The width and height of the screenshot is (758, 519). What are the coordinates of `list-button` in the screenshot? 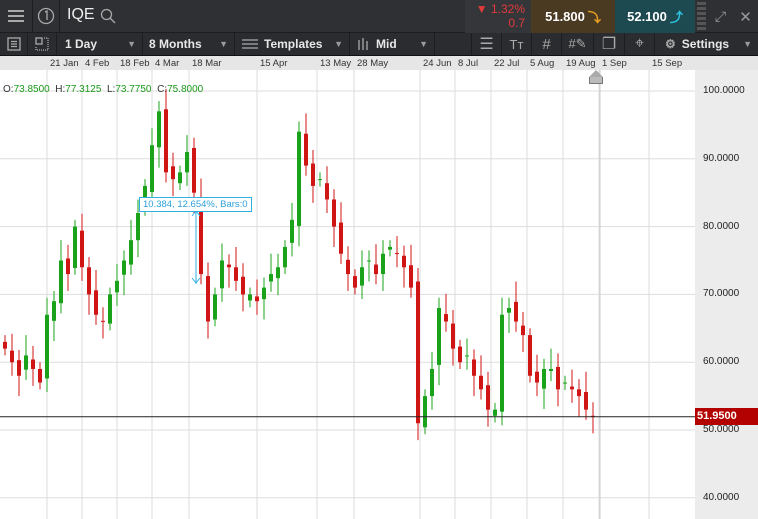 It's located at (14, 44).